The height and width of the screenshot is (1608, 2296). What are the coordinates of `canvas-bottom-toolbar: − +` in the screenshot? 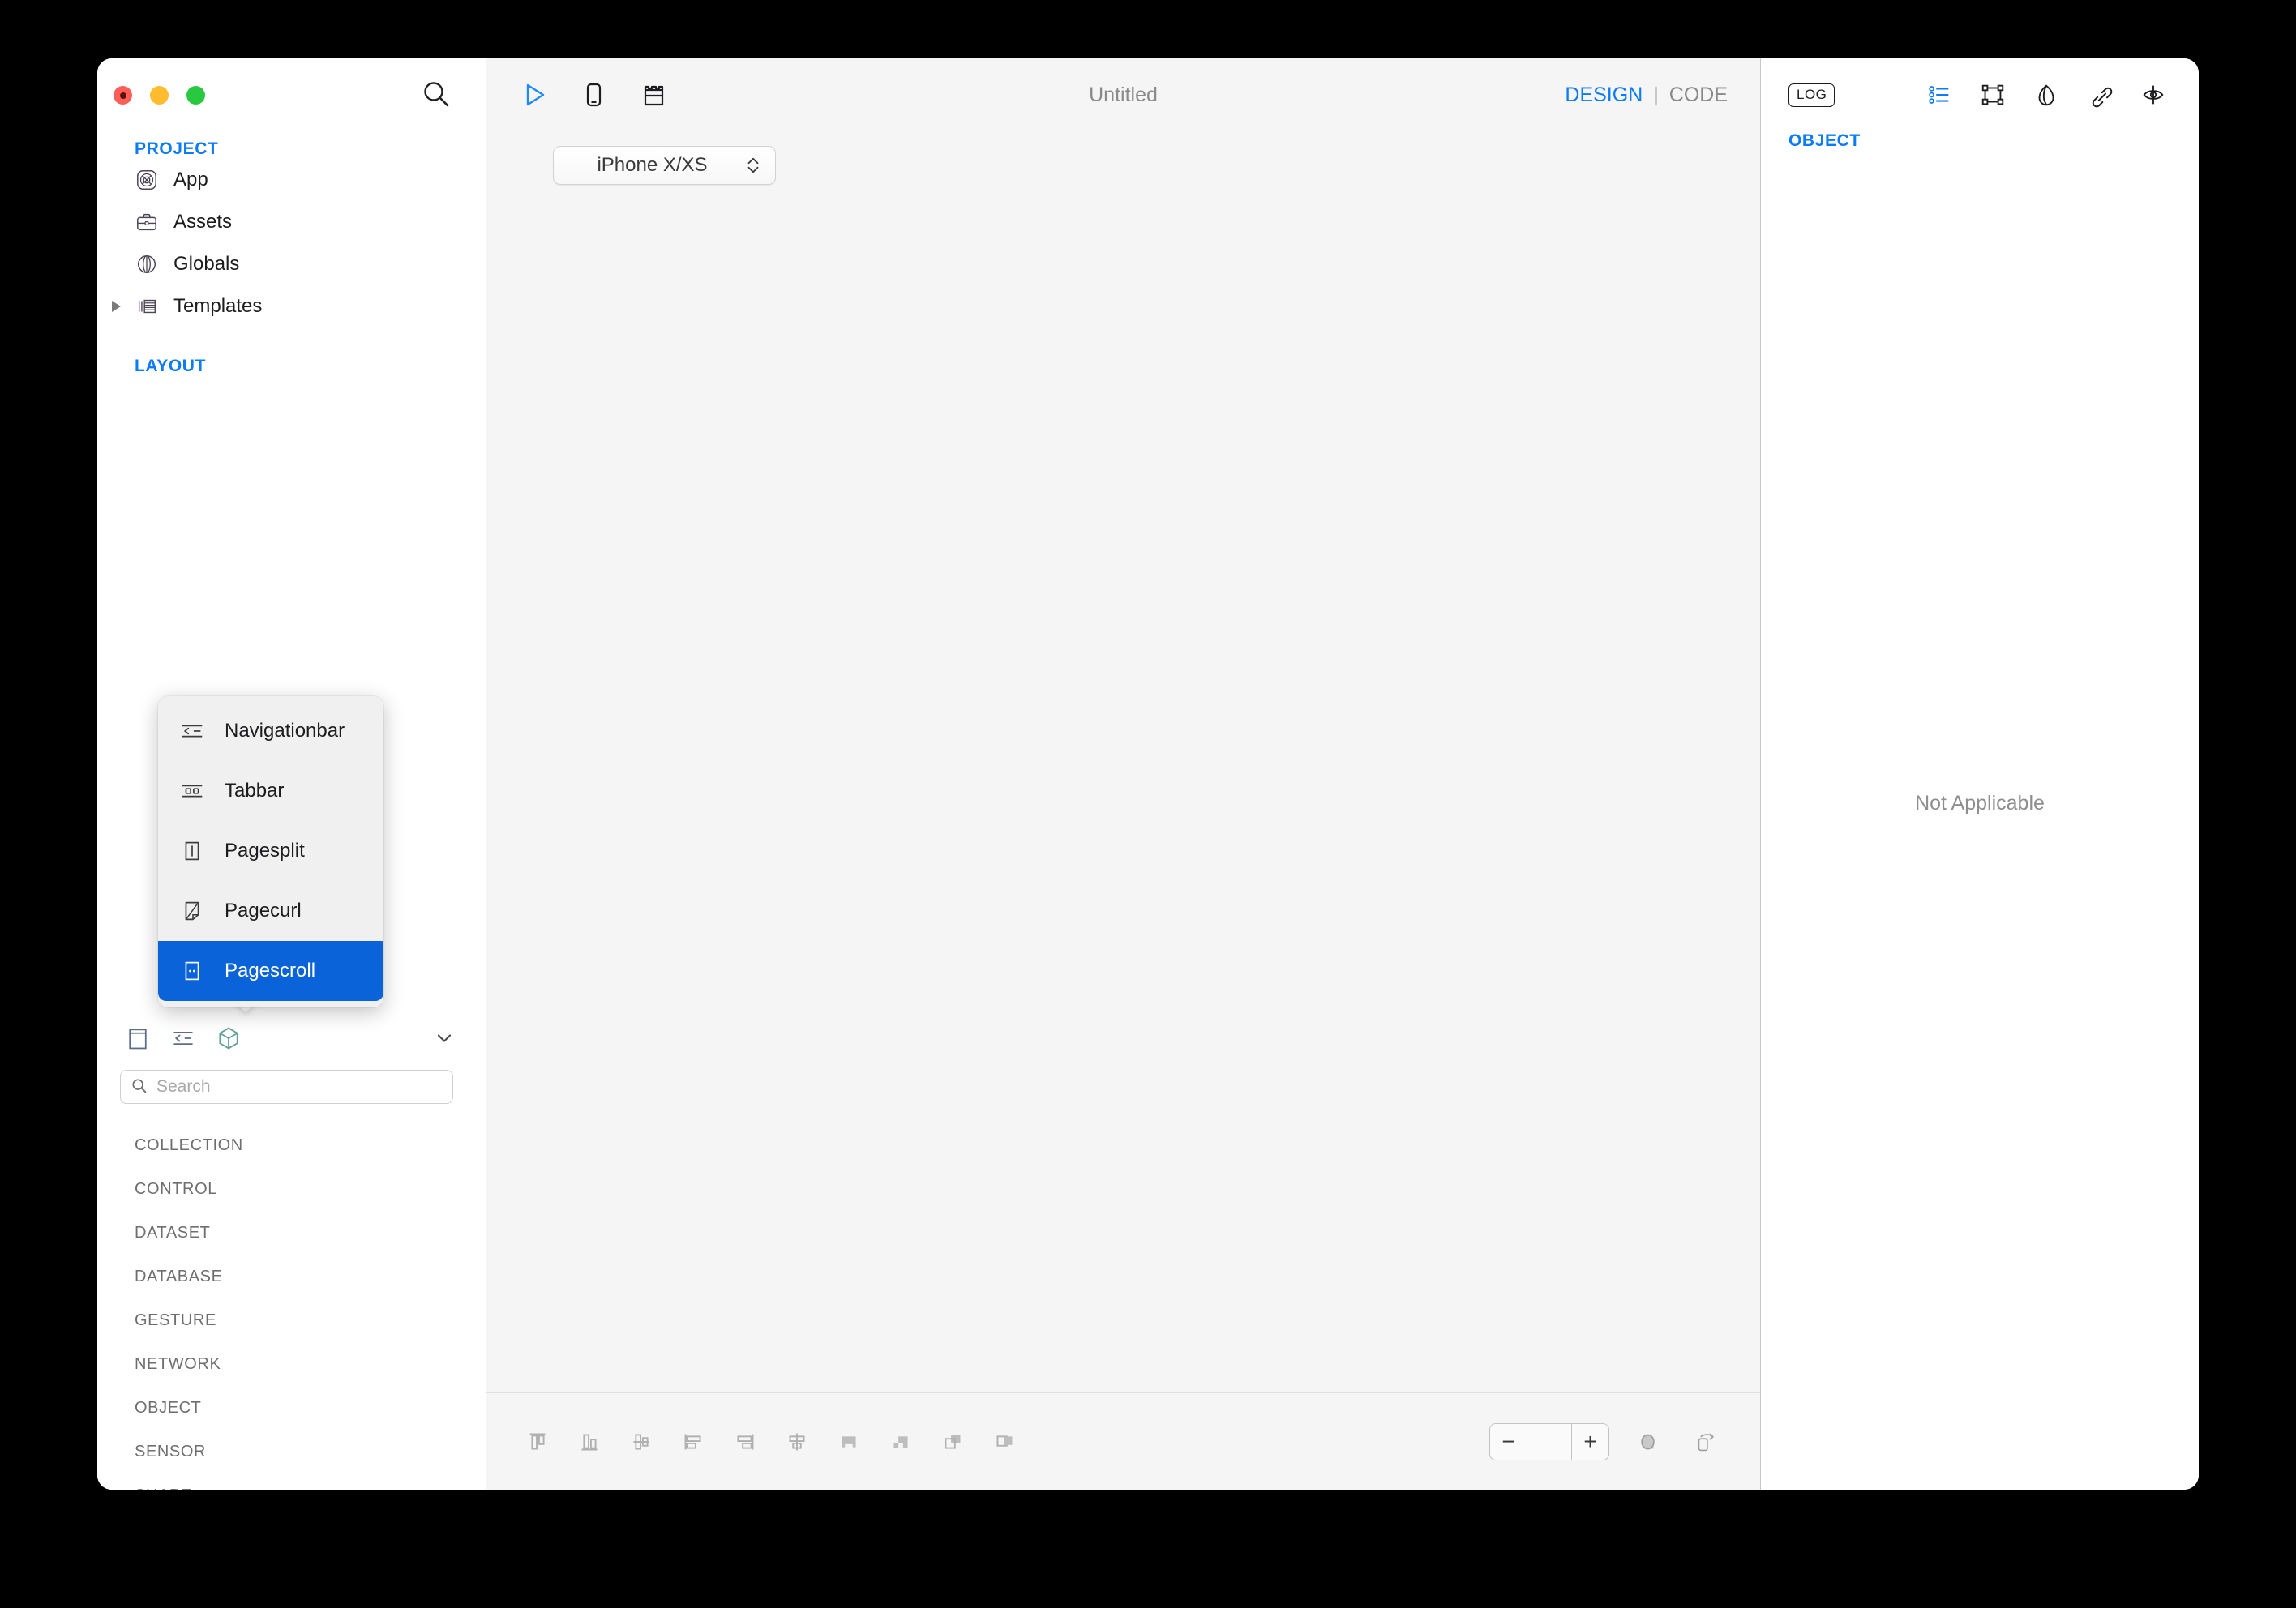 It's located at (1123, 1441).